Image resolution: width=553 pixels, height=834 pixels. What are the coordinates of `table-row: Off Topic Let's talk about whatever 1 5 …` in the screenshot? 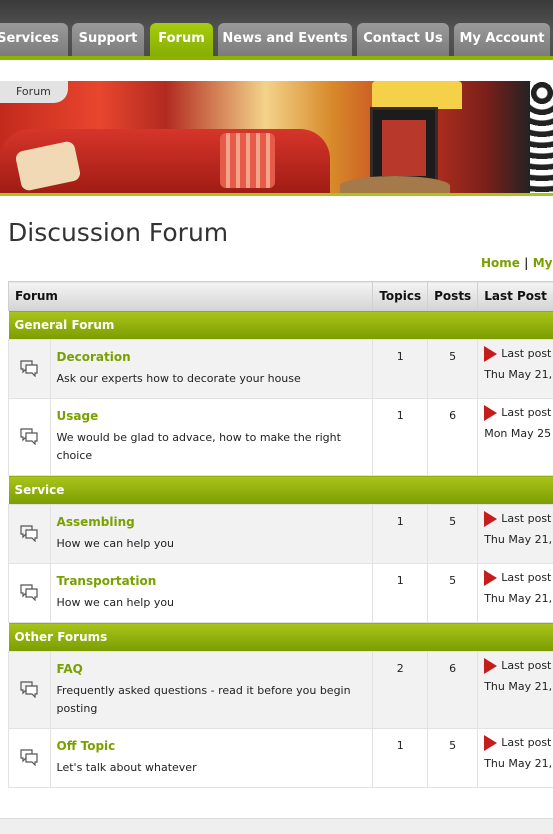 It's located at (281, 758).